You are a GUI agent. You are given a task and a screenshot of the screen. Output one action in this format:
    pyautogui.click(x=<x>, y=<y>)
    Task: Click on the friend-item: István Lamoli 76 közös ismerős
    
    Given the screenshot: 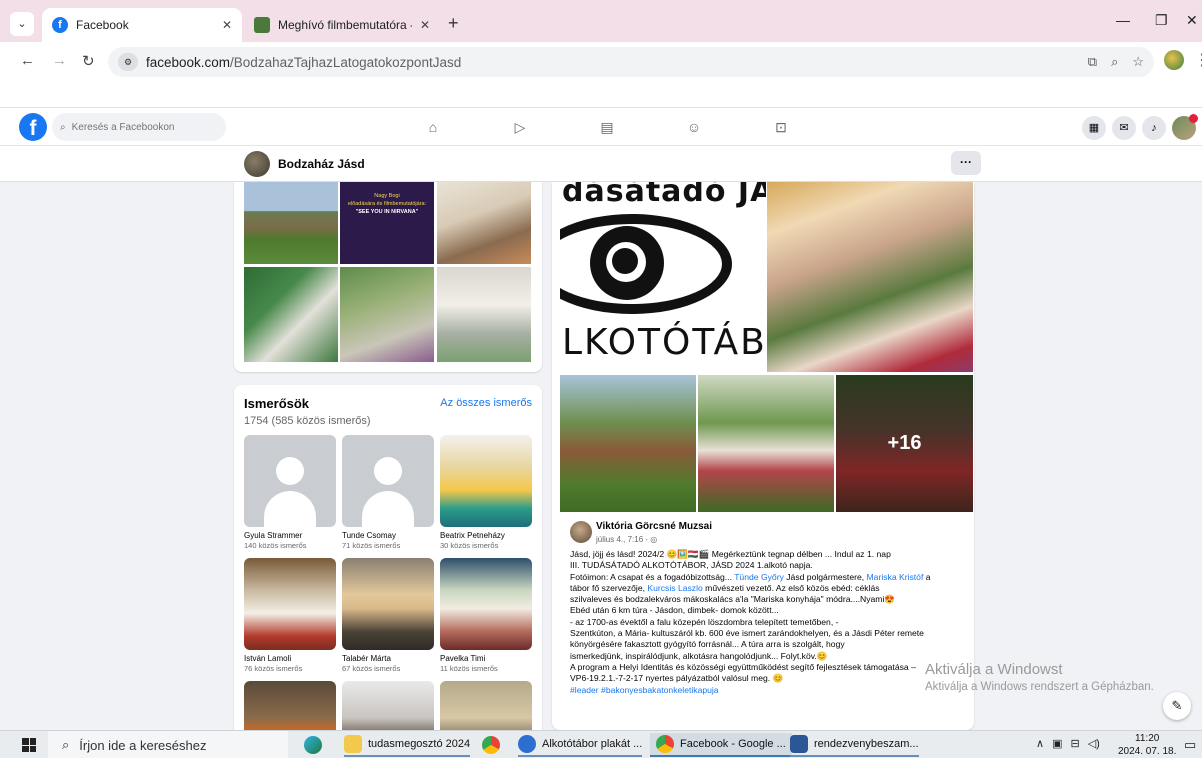 What is the action you would take?
    pyautogui.click(x=290, y=615)
    